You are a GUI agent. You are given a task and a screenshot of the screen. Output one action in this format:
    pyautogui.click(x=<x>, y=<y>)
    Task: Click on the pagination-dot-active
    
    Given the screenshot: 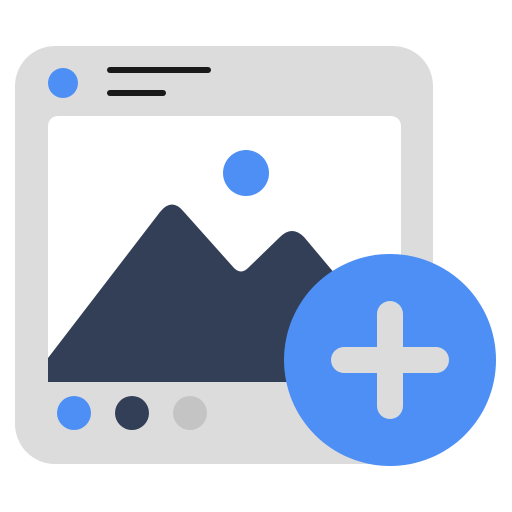 What is the action you would take?
    pyautogui.click(x=74, y=413)
    